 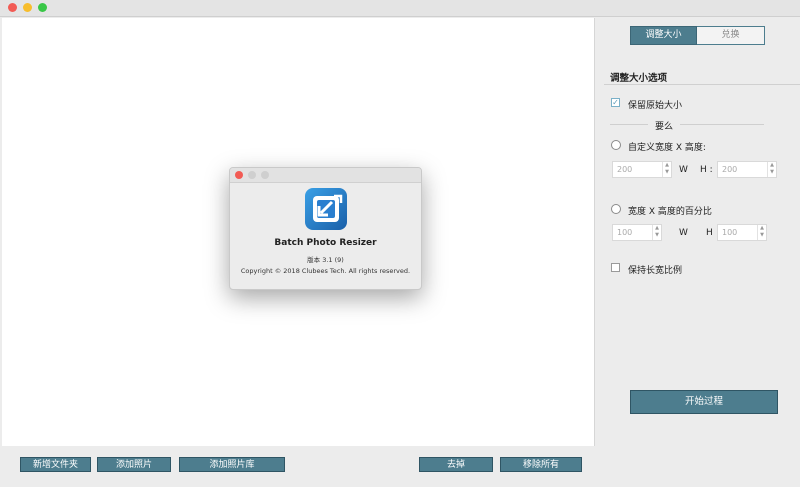 I want to click on width-input: 200 ▲ ▼, so click(x=642, y=169).